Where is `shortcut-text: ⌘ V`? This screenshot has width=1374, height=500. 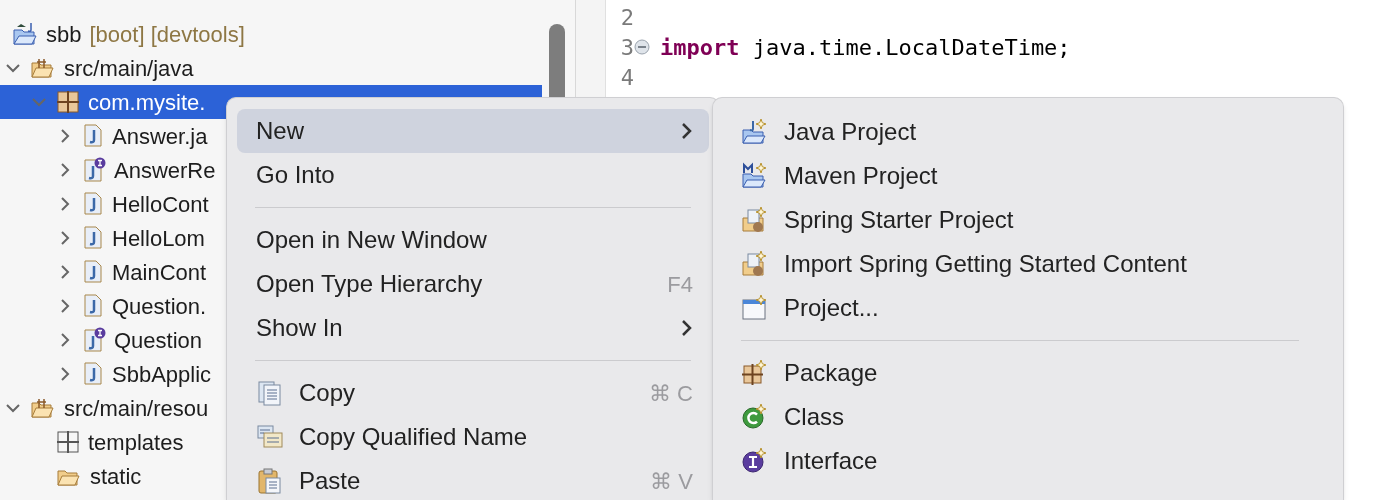 shortcut-text: ⌘ V is located at coordinates (671, 481).